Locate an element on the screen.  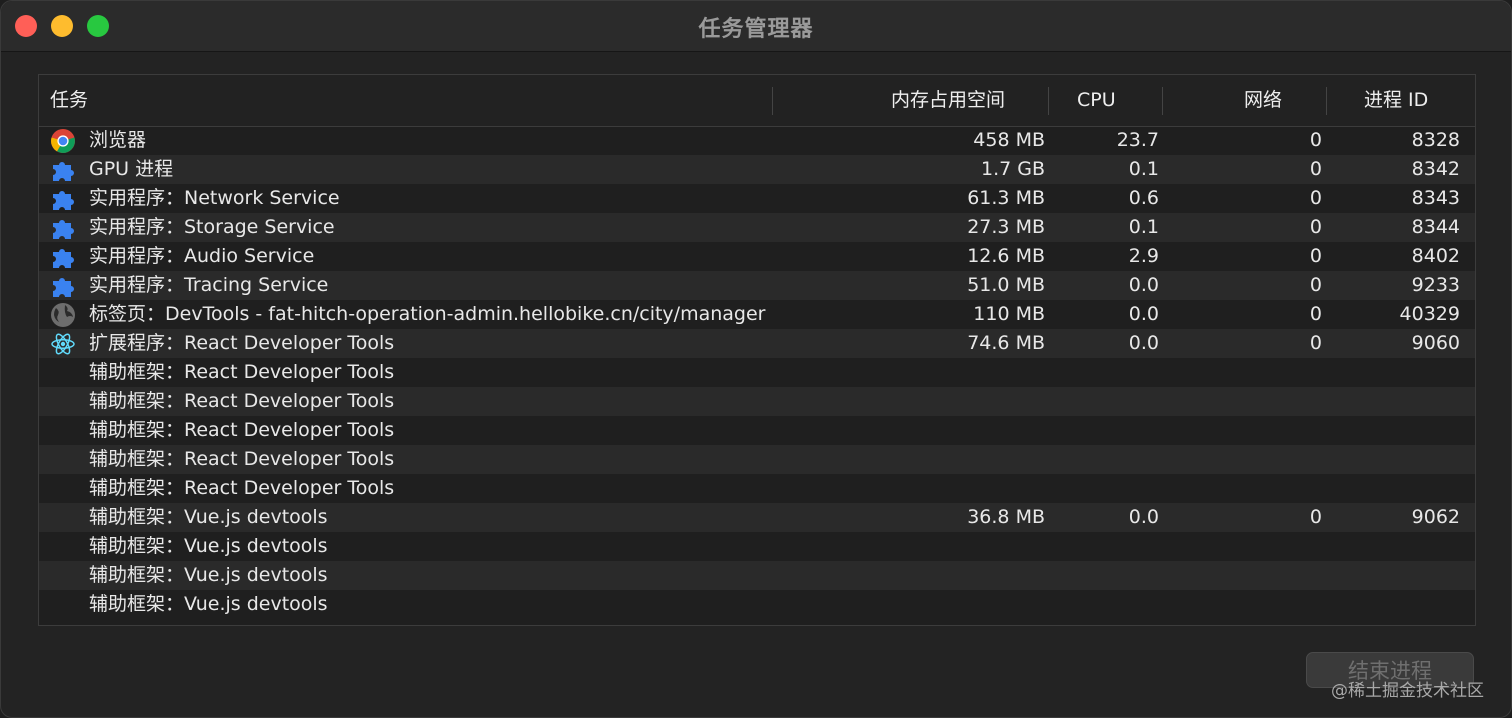
pid-value: 8343 is located at coordinates (1435, 198).